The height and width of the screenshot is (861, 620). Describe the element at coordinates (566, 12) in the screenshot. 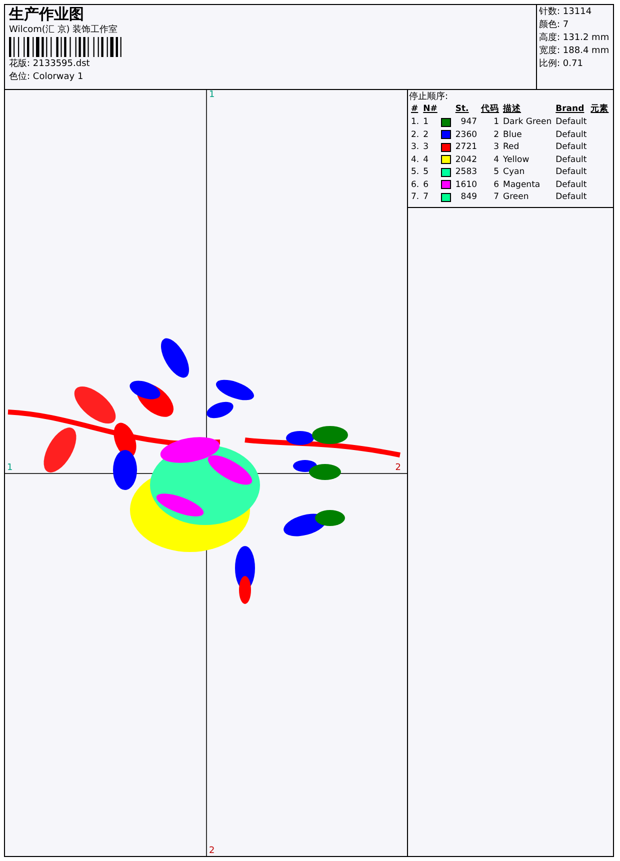

I see `stat-text: 针数: 13114` at that location.